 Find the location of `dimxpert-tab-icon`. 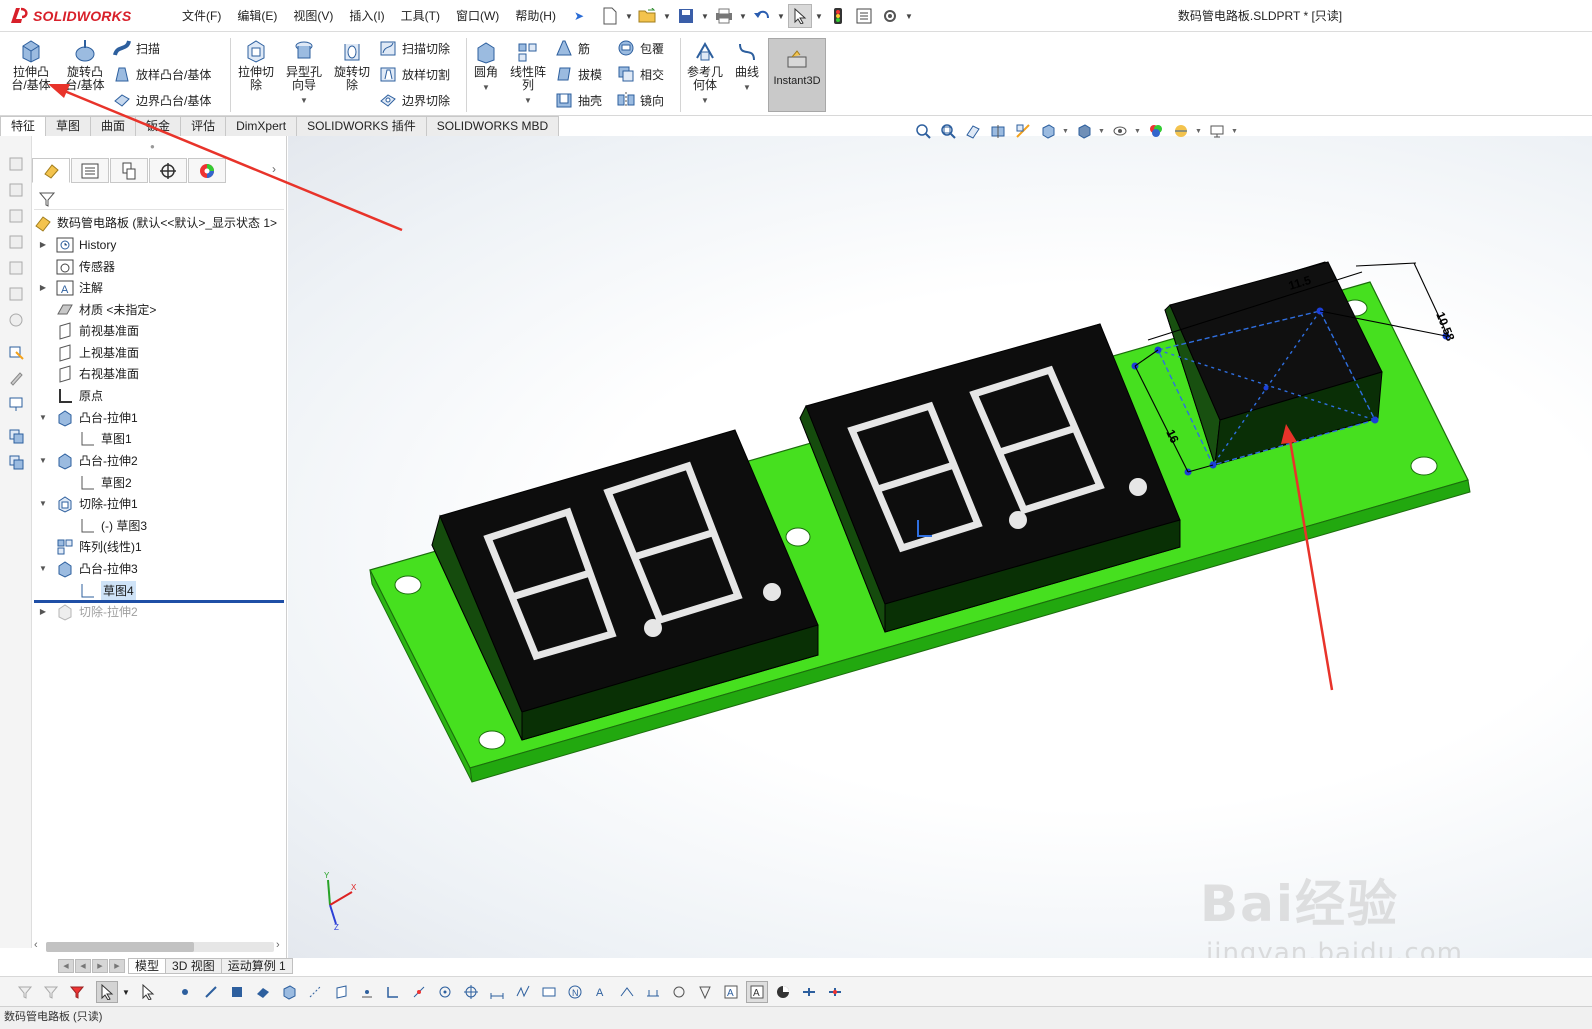

dimxpert-tab-icon is located at coordinates (168, 170).